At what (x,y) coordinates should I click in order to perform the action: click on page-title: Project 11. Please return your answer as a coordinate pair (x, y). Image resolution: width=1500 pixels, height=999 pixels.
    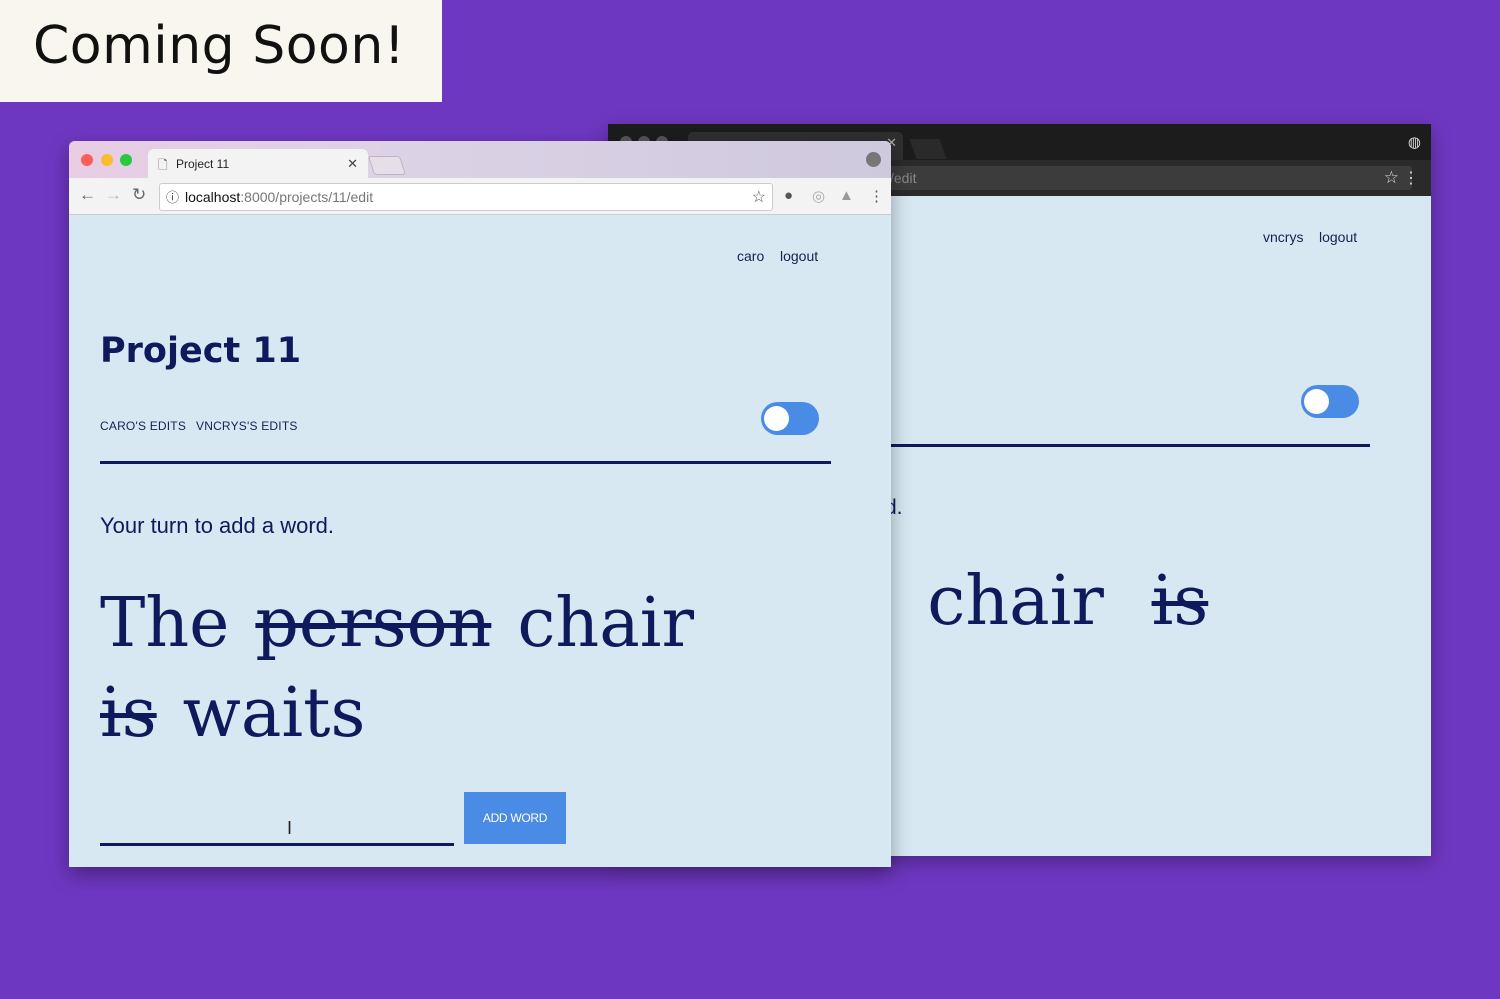
    Looking at the image, I should click on (201, 351).